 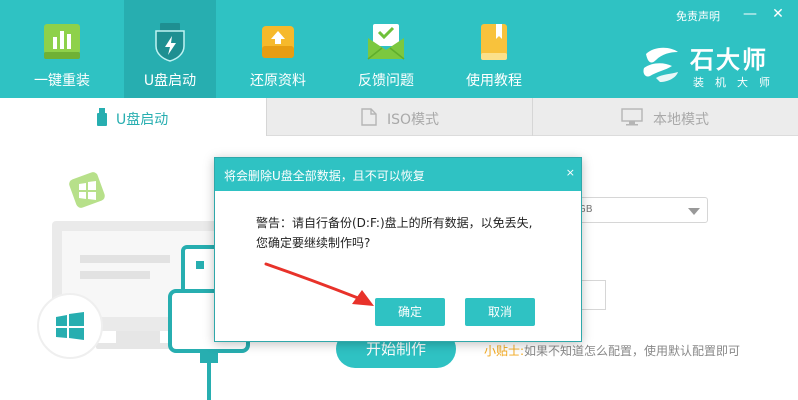 I want to click on nav-item-restore-data: 还原资料, so click(x=278, y=49).